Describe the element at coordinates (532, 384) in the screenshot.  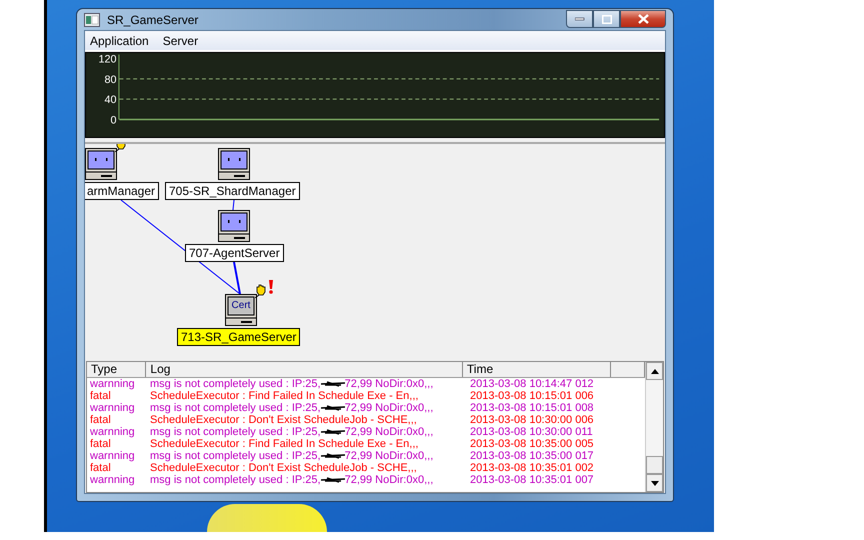
I see `table-cell-text: 2013-03-08 10:14:47 012` at that location.